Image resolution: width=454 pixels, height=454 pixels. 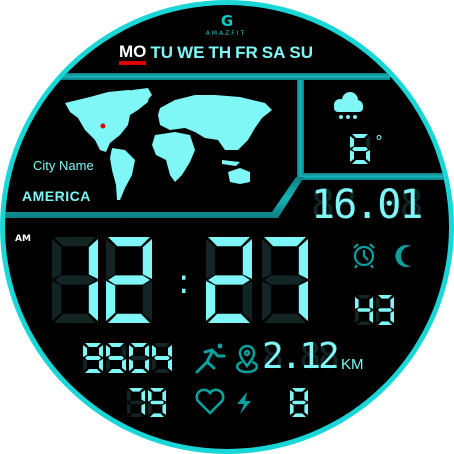 I want to click on frame-vertical-bar, so click(x=300, y=128).